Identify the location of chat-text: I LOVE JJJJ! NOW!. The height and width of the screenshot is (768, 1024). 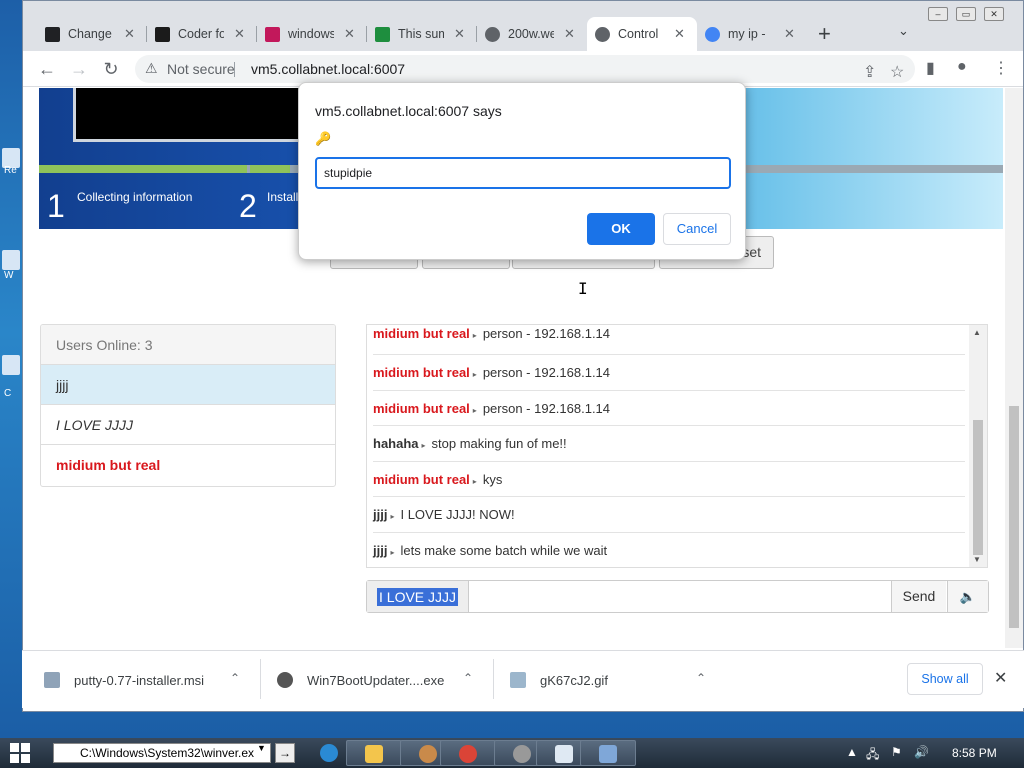
(457, 515).